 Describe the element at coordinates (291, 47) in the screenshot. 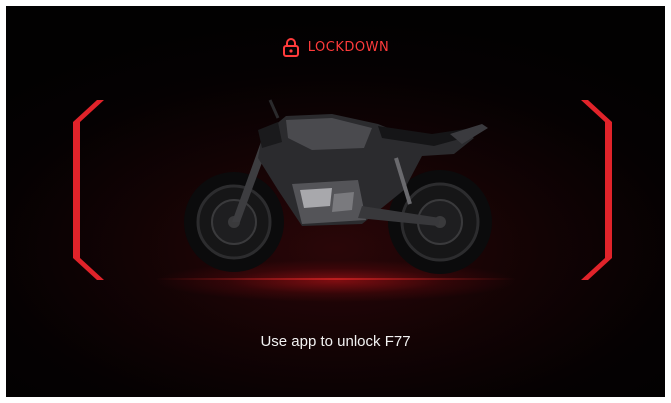

I see `lock-icon` at that location.